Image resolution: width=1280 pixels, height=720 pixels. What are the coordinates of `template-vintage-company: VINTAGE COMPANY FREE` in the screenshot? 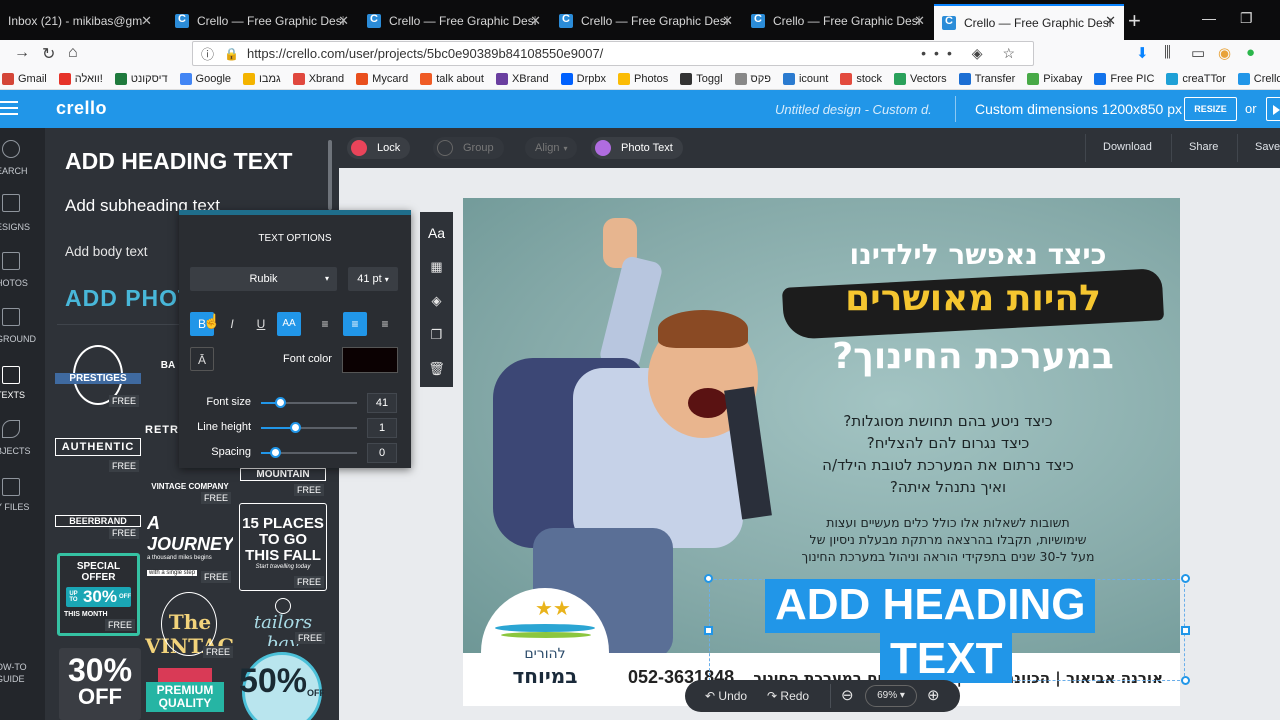 It's located at (190, 492).